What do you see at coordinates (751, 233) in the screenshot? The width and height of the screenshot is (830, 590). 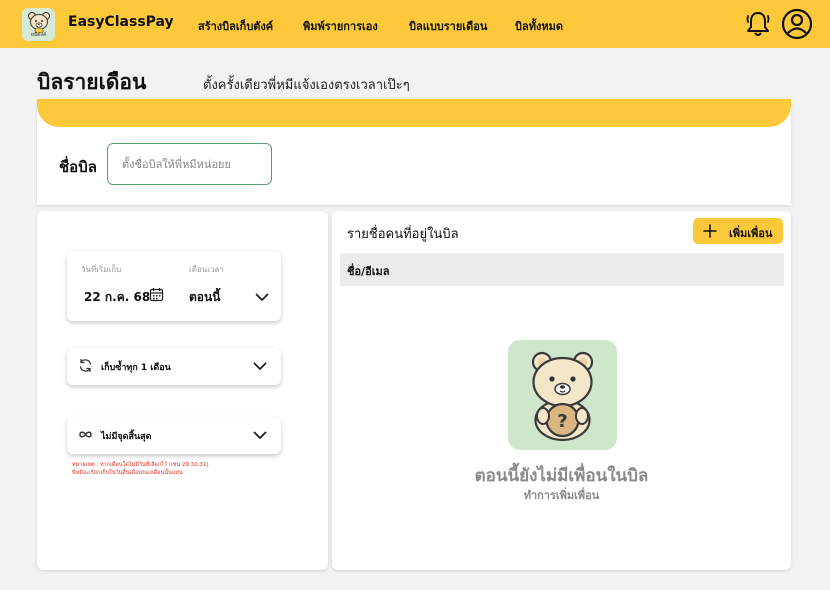 I see `add-friend-label: เพิ่มเพื่อน` at bounding box center [751, 233].